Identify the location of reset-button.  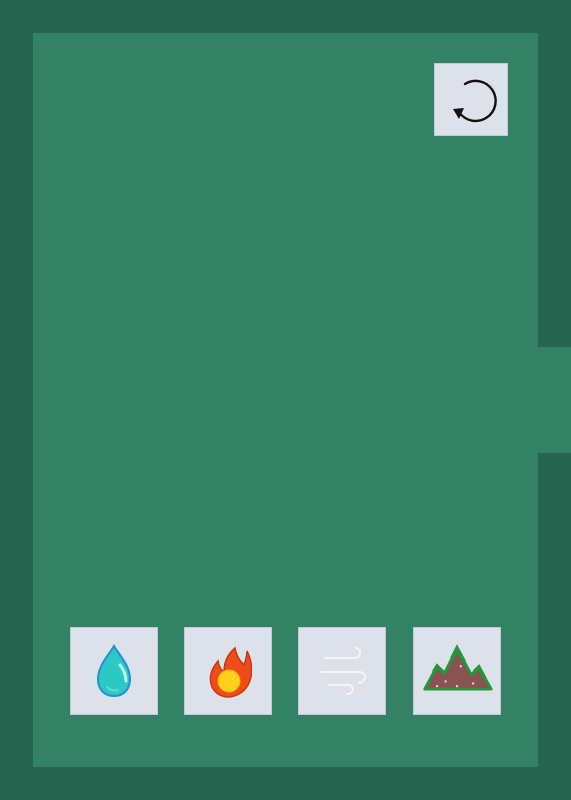
(471, 99).